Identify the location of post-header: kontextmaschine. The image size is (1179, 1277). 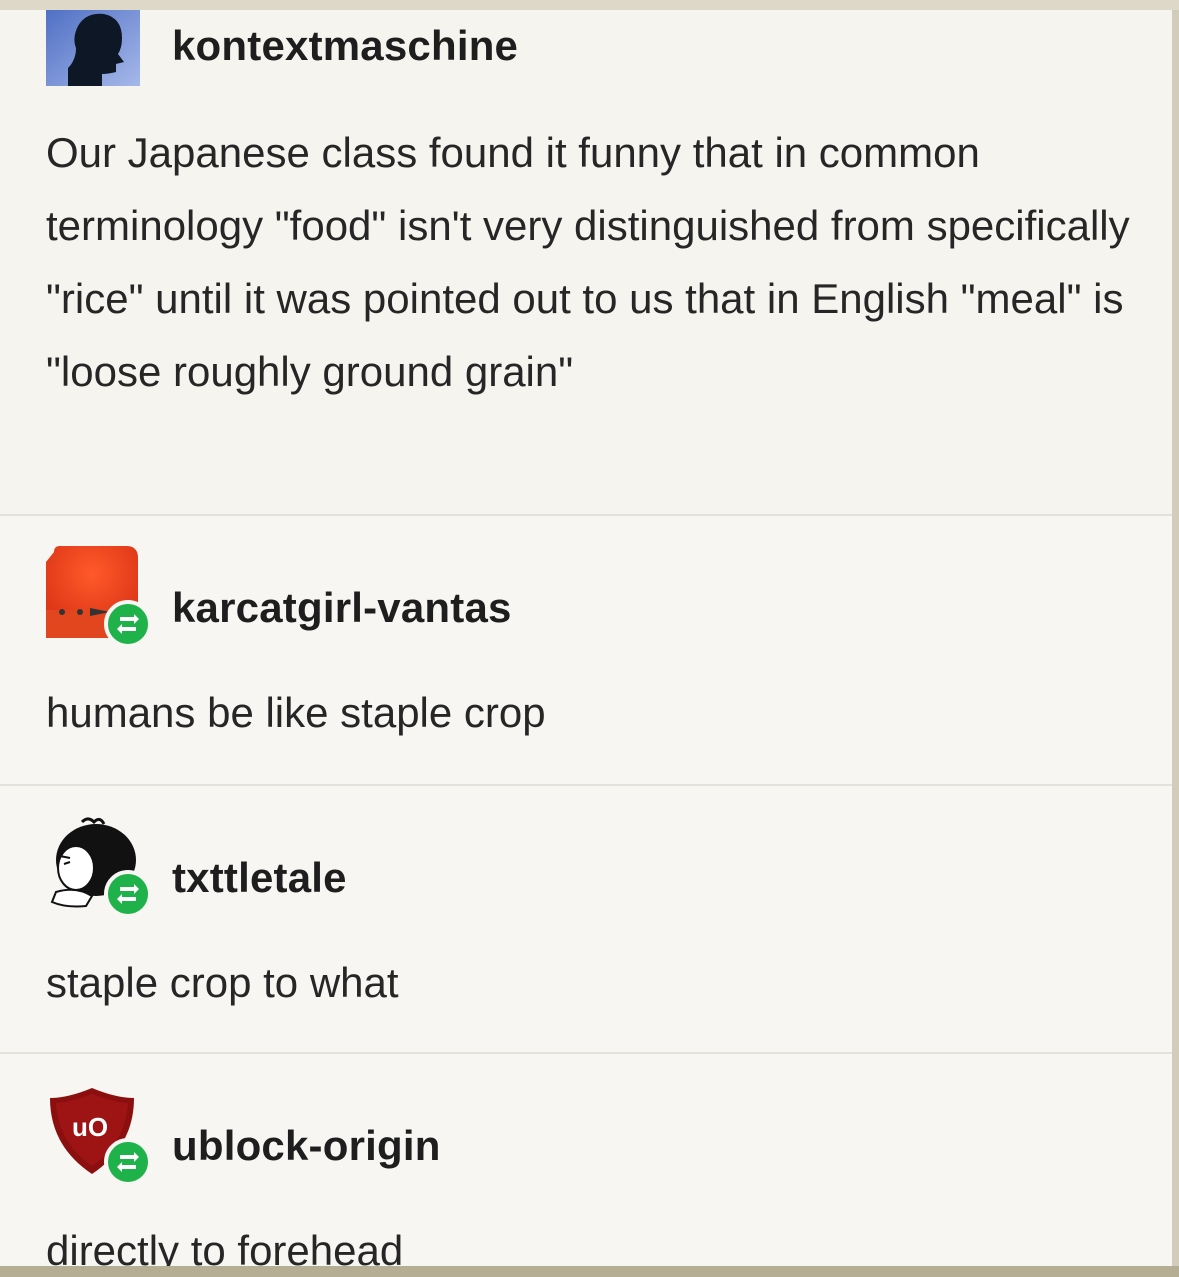
(396, 54).